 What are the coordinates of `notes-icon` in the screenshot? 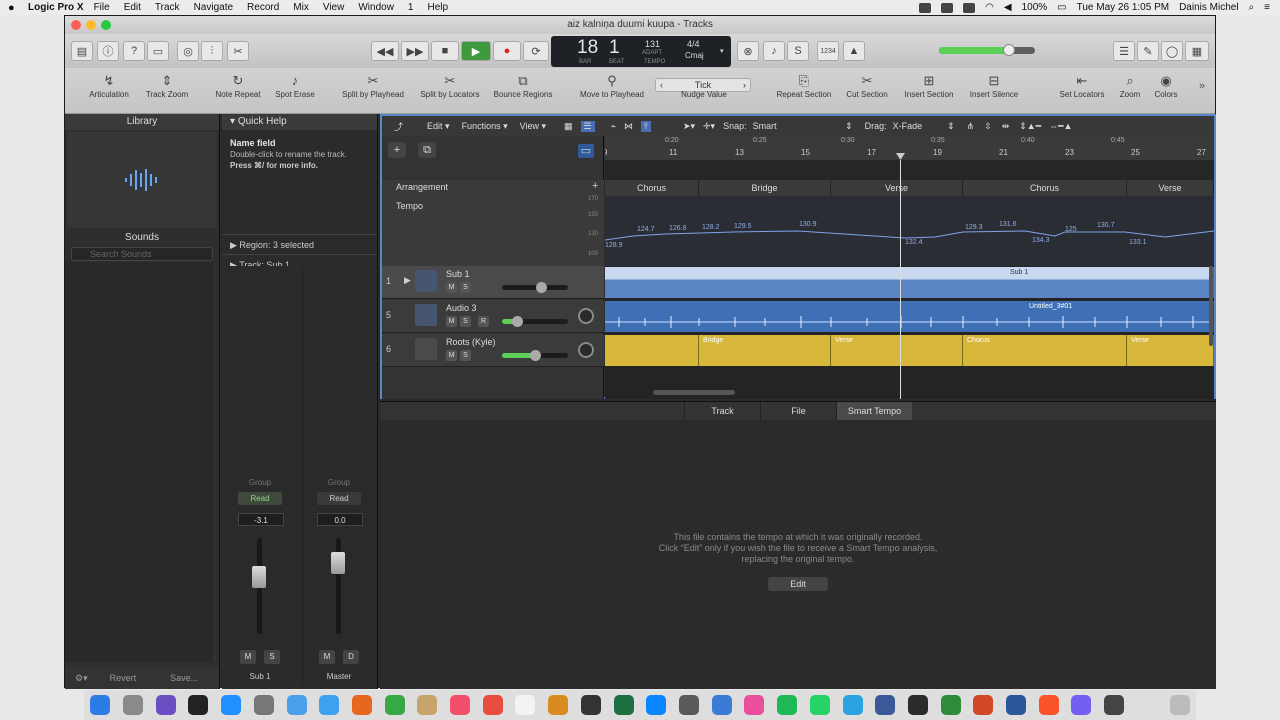 It's located at (427, 705).